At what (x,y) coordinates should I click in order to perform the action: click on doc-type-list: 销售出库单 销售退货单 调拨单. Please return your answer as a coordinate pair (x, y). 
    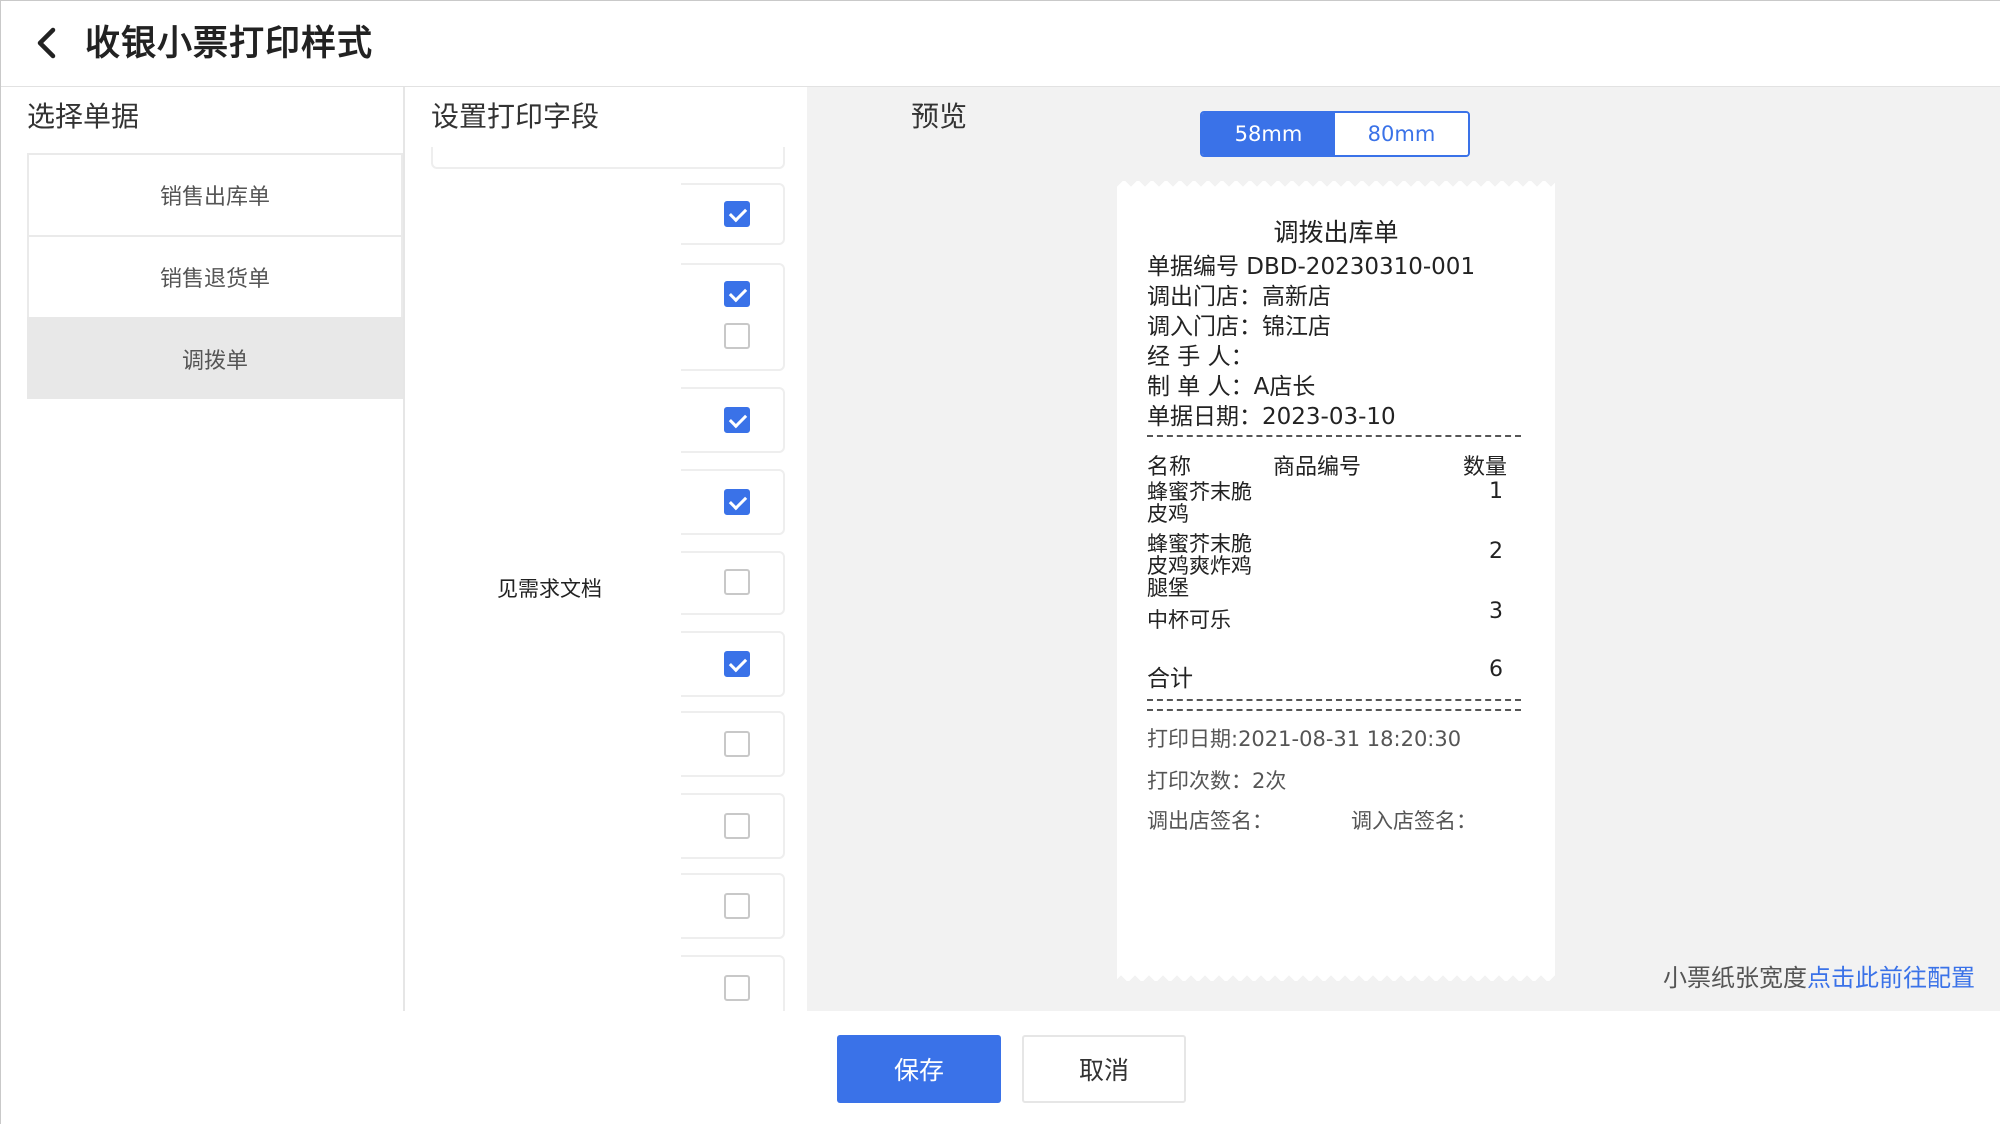
    Looking at the image, I should click on (215, 276).